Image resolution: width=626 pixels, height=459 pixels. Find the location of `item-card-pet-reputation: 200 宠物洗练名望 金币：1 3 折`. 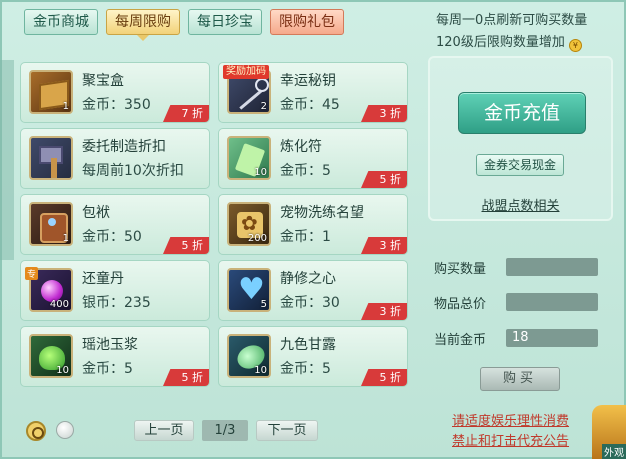

item-card-pet-reputation: 200 宠物洗练名望 金币：1 3 折 is located at coordinates (313, 224).